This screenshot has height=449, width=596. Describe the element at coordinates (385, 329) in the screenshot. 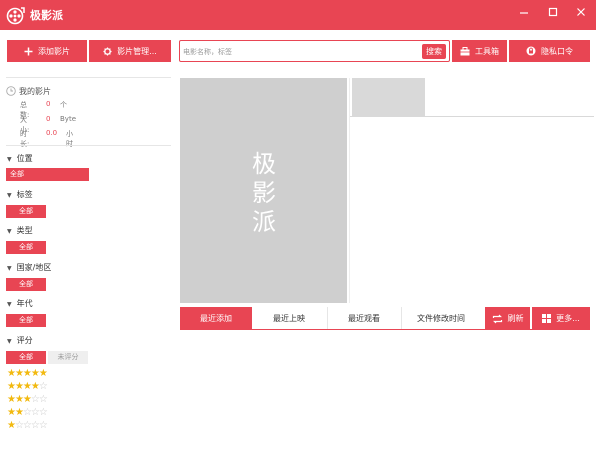

I see `tabs-underline` at that location.